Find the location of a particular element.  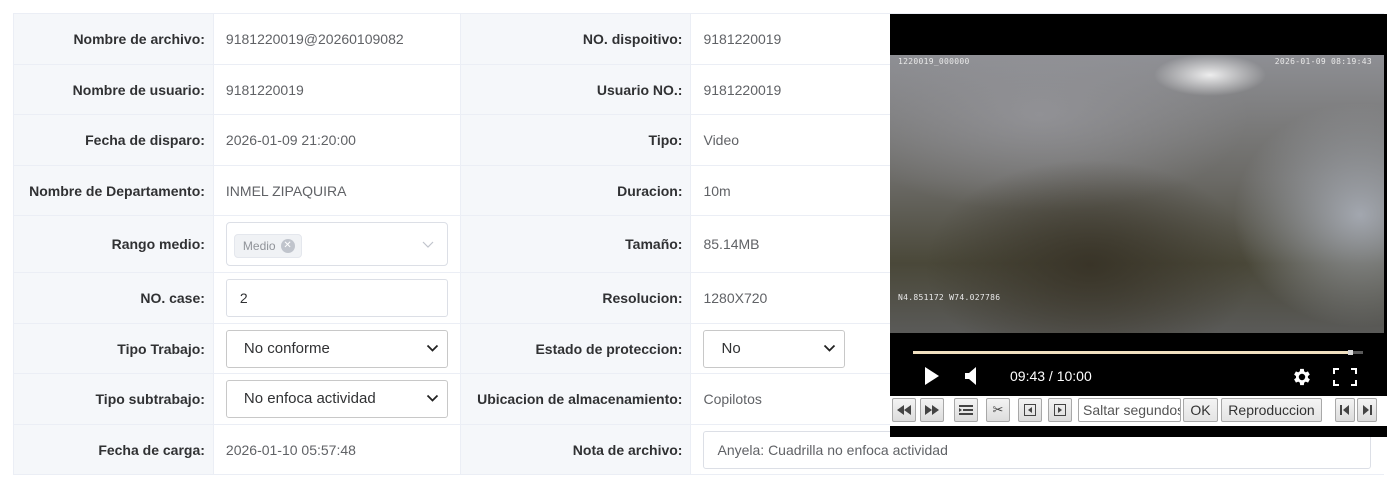

playlist-button is located at coordinates (966, 410).